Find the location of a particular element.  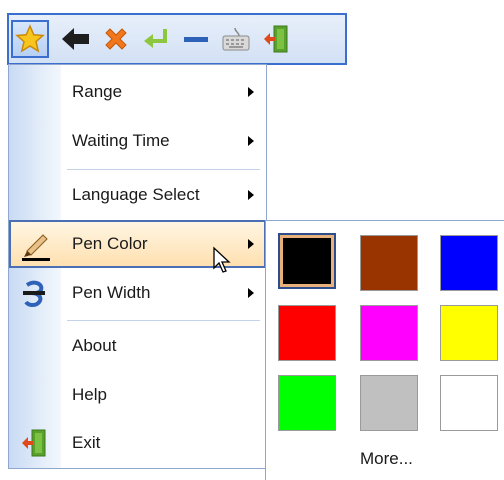

menu-item-pen-width: Pen Width is located at coordinates (137, 293).